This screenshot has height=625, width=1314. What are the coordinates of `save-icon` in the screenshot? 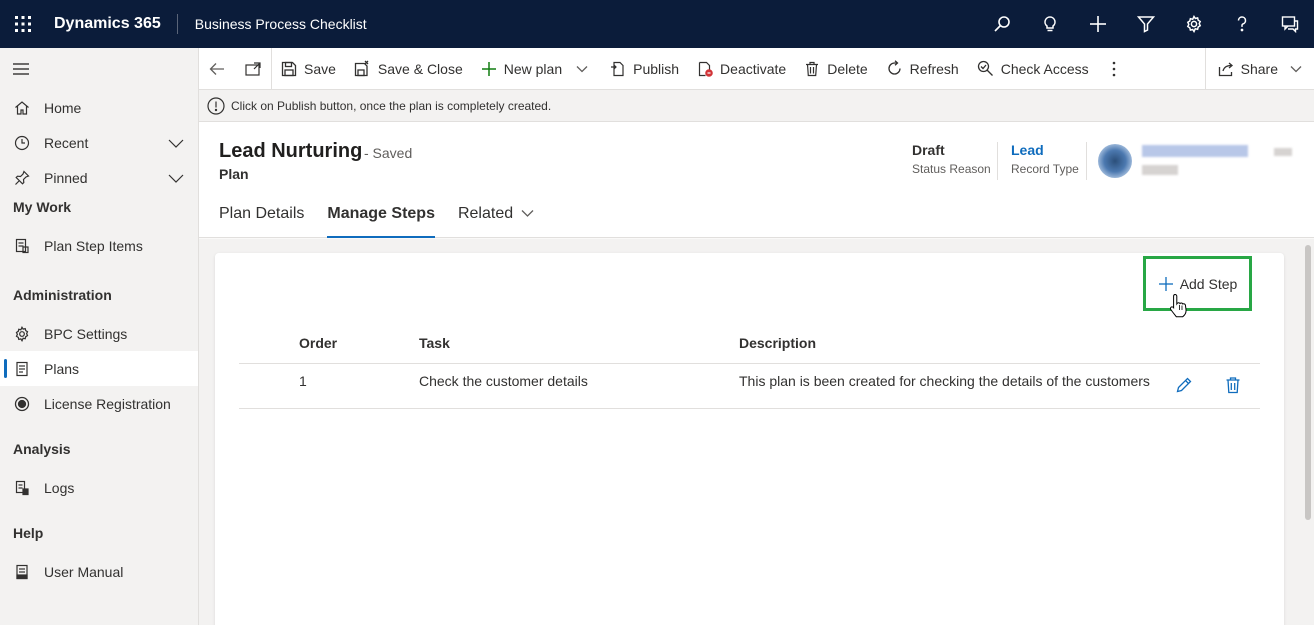 It's located at (289, 68).